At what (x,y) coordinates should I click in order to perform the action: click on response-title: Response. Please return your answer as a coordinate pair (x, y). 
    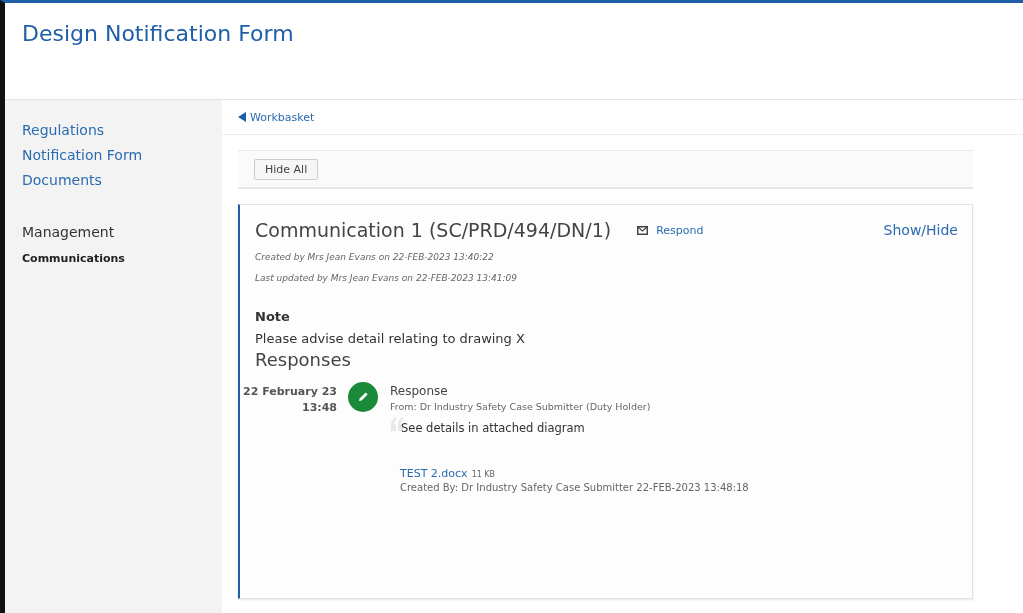
    Looking at the image, I should click on (419, 391).